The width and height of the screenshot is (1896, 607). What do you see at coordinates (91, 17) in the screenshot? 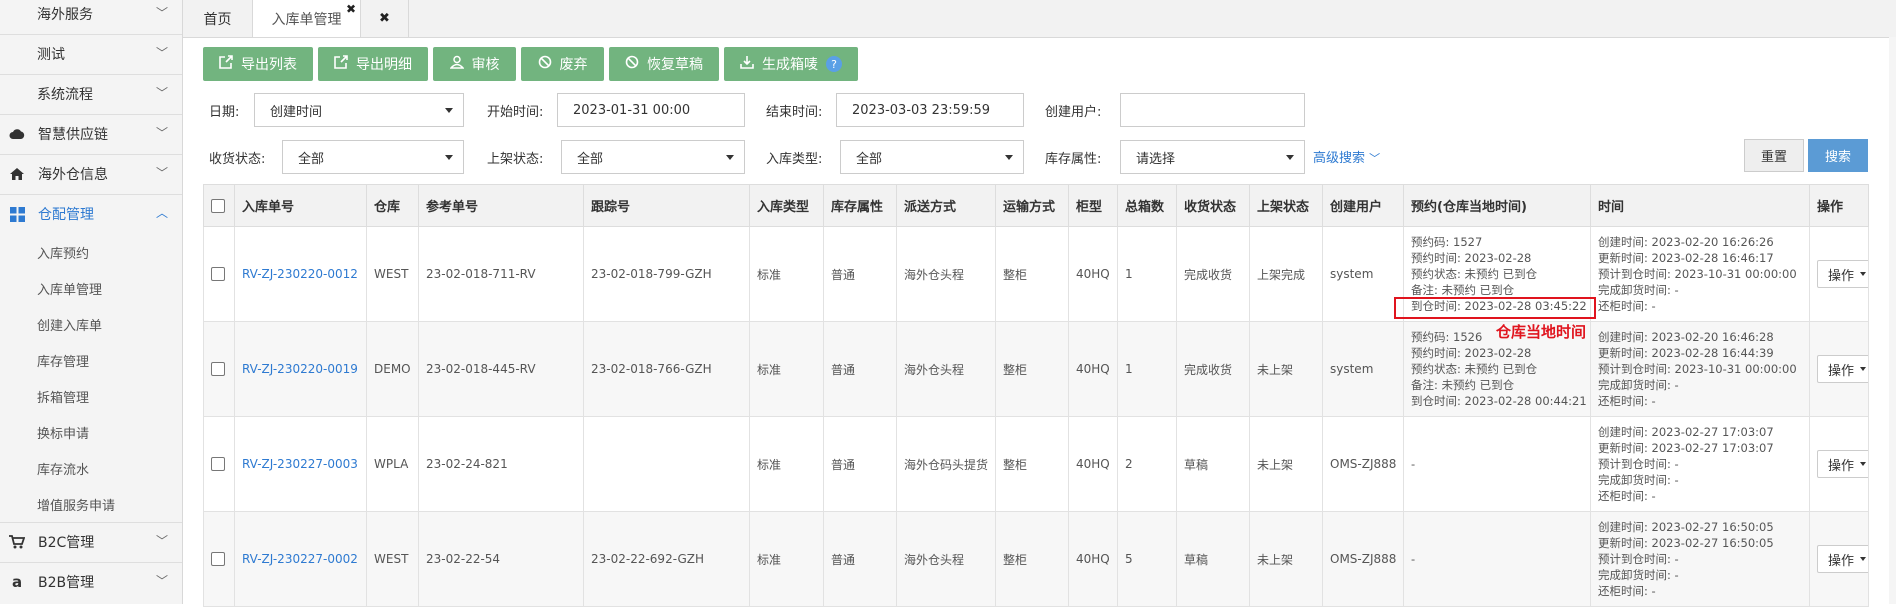
I see `sidebar-item-overseas-service: 海外服务 ﹀` at bounding box center [91, 17].